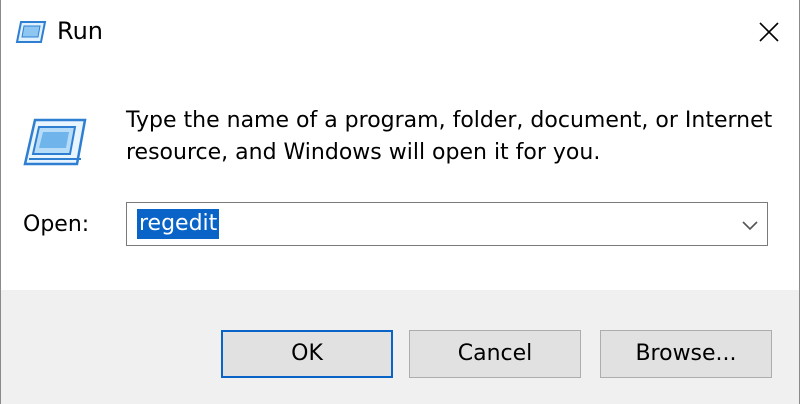 Image resolution: width=800 pixels, height=404 pixels. Describe the element at coordinates (54, 142) in the screenshot. I see `run-large-icon` at that location.